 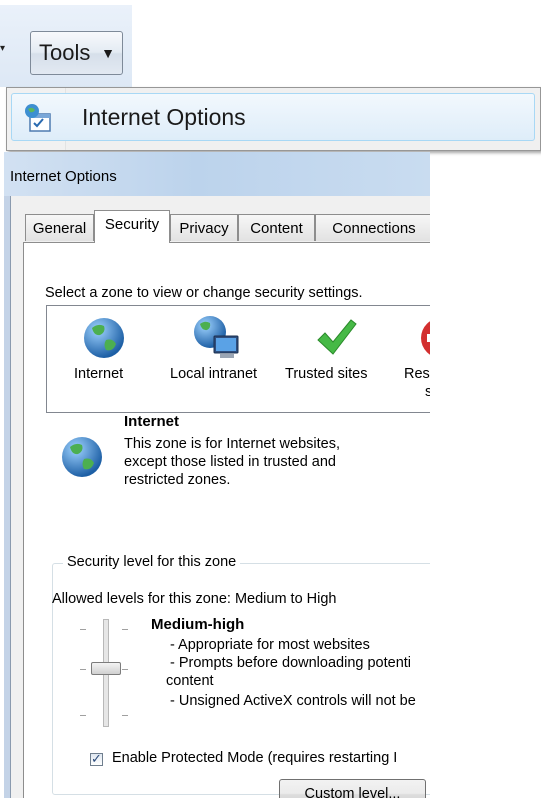 I want to click on tab-label: General, so click(x=59, y=228).